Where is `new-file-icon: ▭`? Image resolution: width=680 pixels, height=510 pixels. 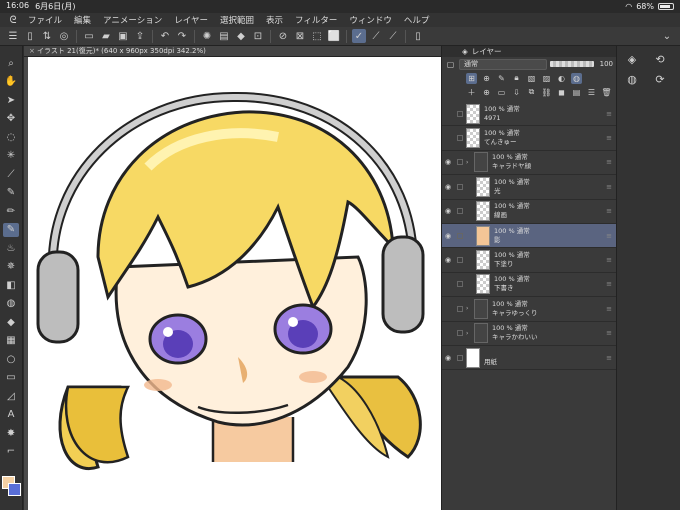
new-file-icon: ▭ is located at coordinates (89, 36).